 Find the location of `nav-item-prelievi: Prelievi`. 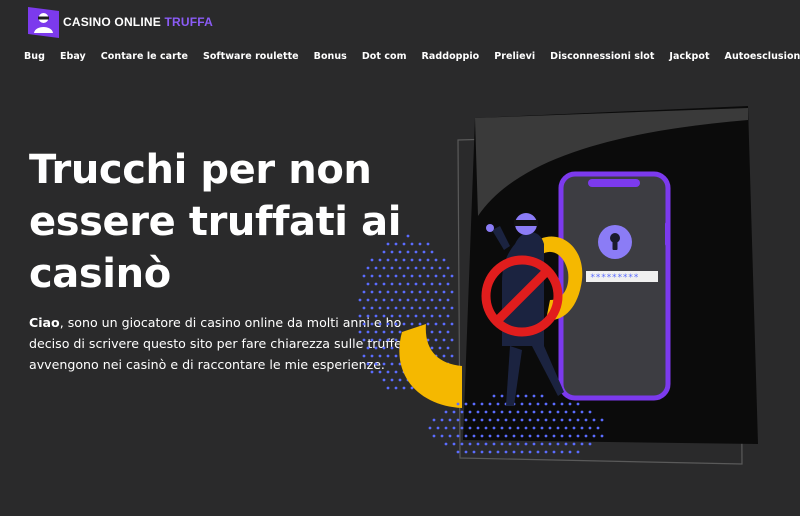

nav-item-prelievi: Prelievi is located at coordinates (514, 56).